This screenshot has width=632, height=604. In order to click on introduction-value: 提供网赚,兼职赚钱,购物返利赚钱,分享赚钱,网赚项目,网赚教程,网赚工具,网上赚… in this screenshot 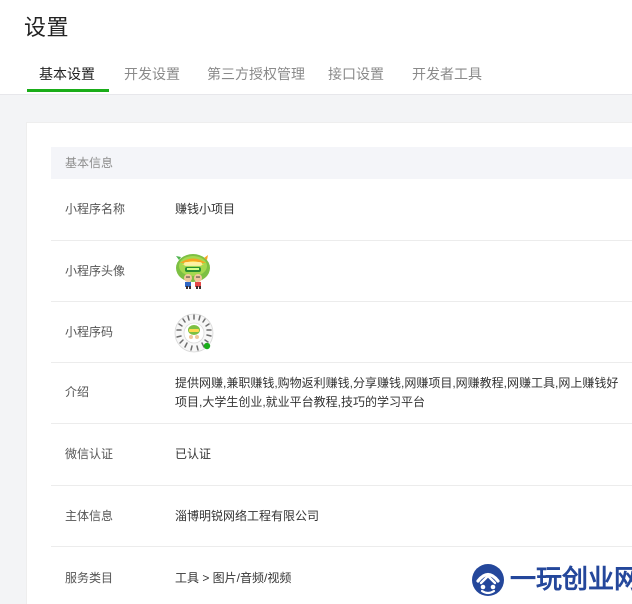, I will do `click(397, 392)`.